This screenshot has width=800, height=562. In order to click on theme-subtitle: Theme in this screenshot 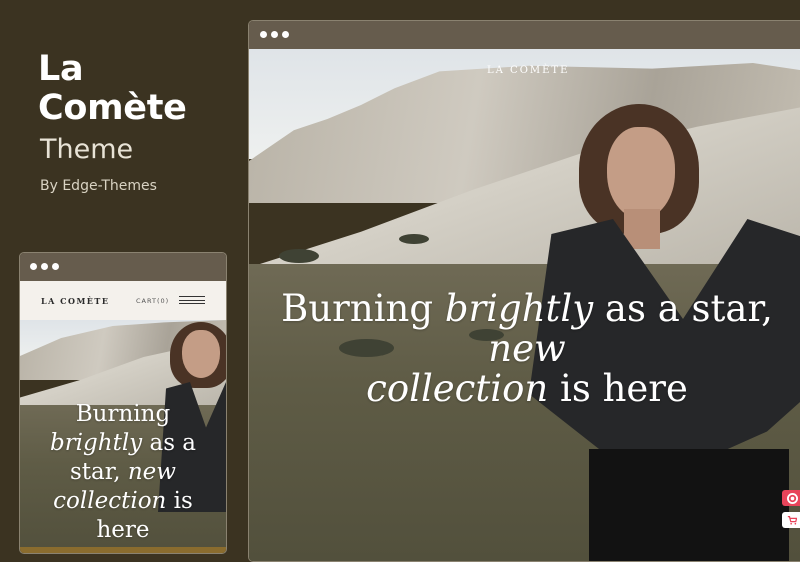, I will do `click(87, 149)`.